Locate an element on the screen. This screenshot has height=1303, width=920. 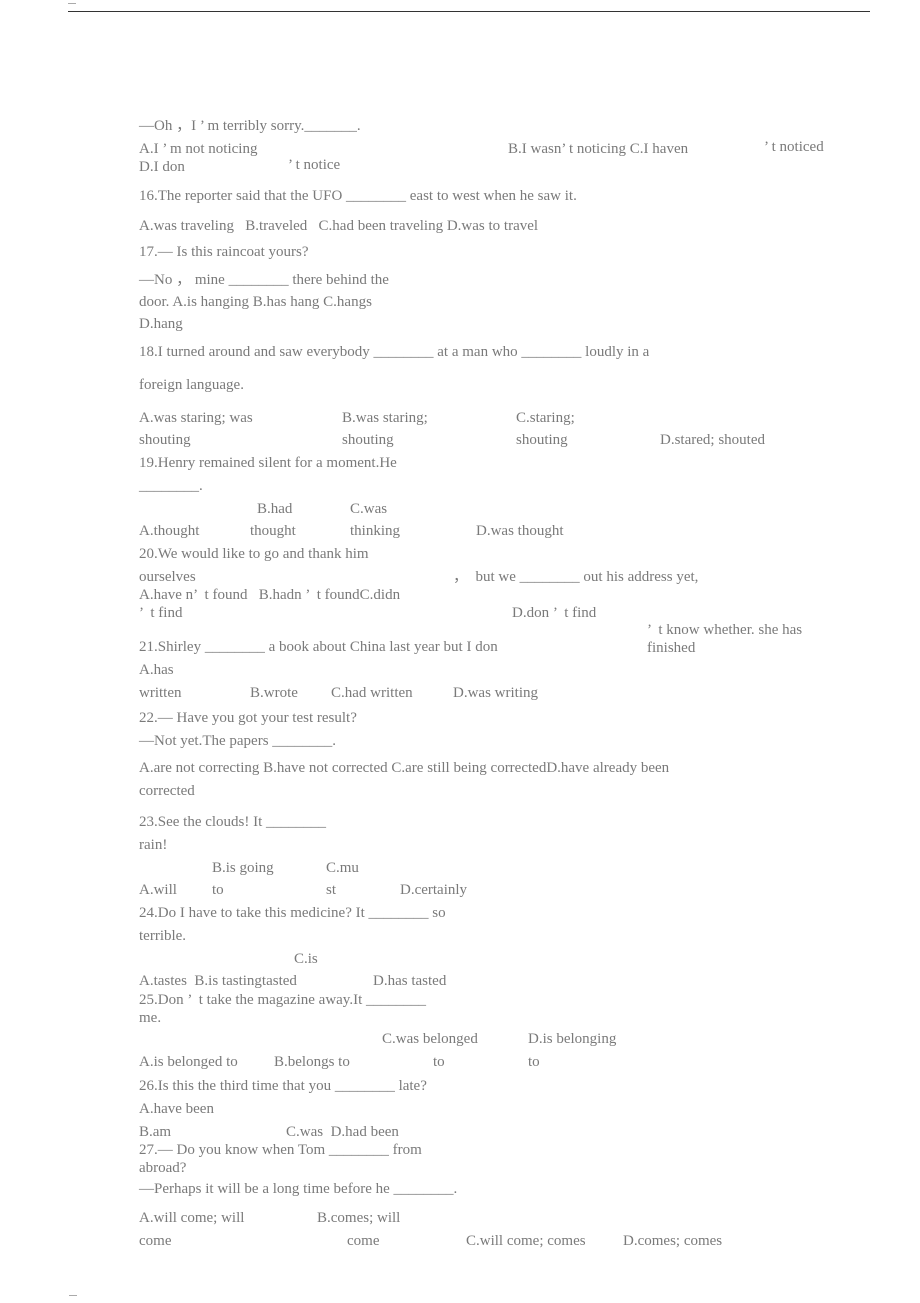
text-line: C.is is located at coordinates (306, 959).